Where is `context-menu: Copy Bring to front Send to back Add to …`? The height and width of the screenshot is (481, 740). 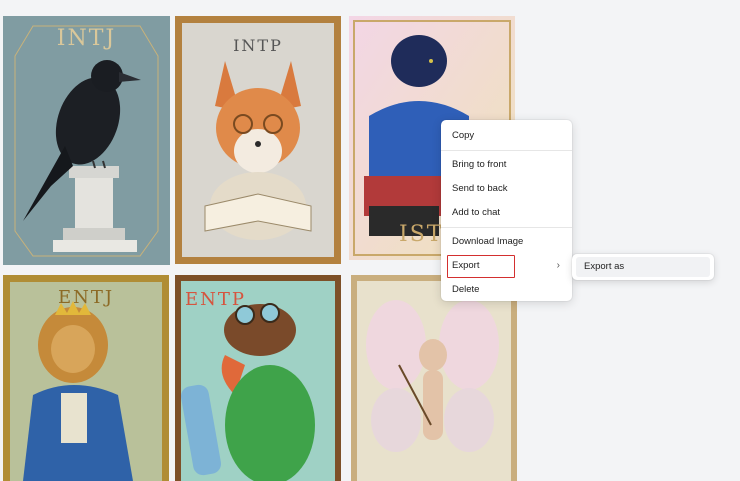
context-menu: Copy Bring to front Send to back Add to … is located at coordinates (506, 210).